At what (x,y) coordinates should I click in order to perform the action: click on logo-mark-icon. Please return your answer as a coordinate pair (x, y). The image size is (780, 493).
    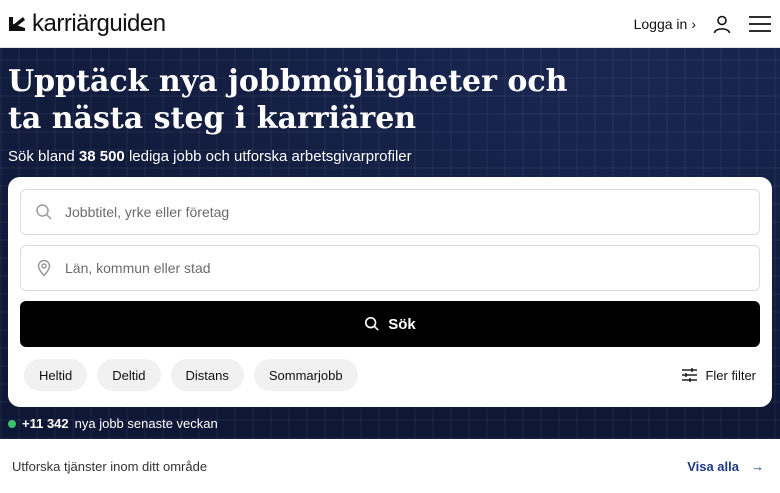
    Looking at the image, I should click on (17, 23).